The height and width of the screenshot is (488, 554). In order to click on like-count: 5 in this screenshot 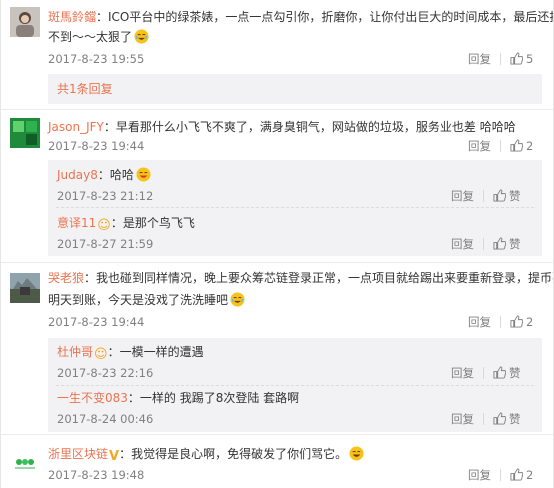, I will do `click(530, 59)`.